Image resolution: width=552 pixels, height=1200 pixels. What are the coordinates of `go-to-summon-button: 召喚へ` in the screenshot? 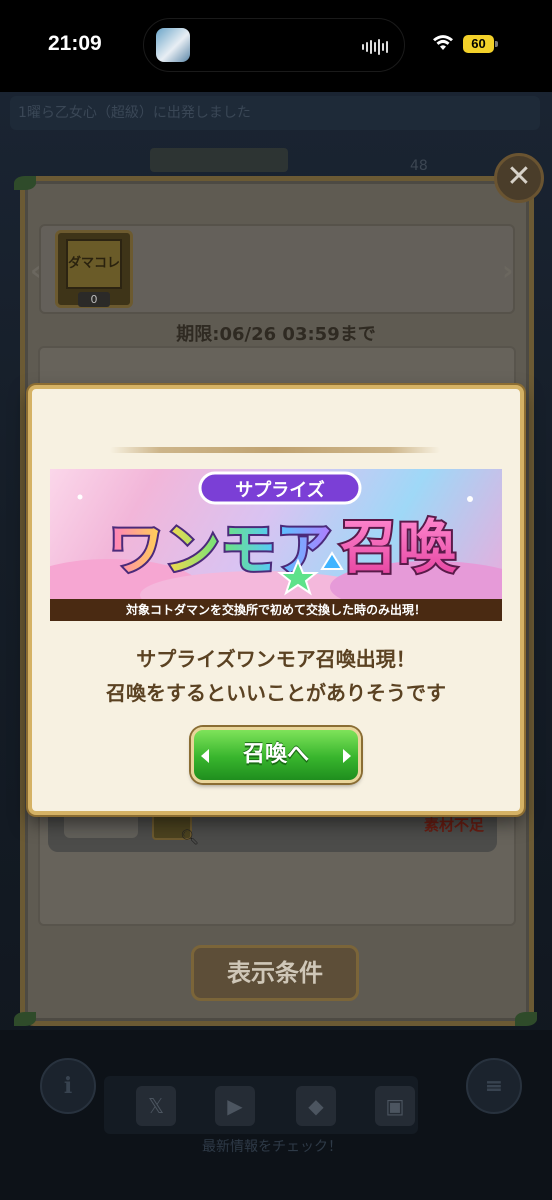 It's located at (276, 755).